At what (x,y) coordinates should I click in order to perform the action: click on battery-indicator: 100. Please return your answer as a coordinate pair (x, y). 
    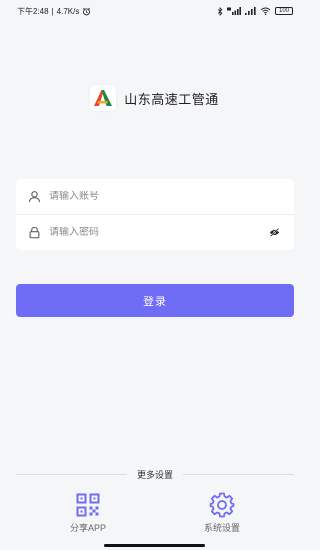
    Looking at the image, I should click on (284, 11).